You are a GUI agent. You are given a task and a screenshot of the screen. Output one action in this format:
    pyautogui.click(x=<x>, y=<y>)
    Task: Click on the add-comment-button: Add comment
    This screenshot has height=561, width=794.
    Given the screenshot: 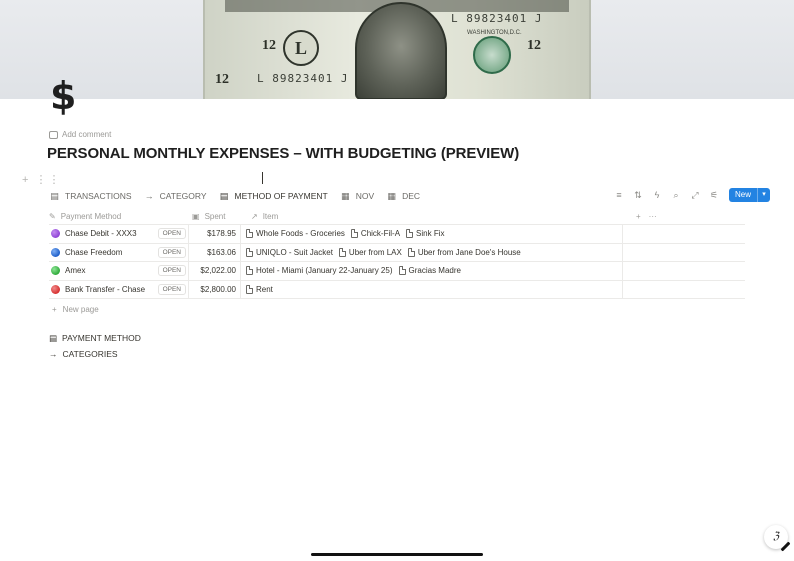 What is the action you would take?
    pyautogui.click(x=80, y=134)
    